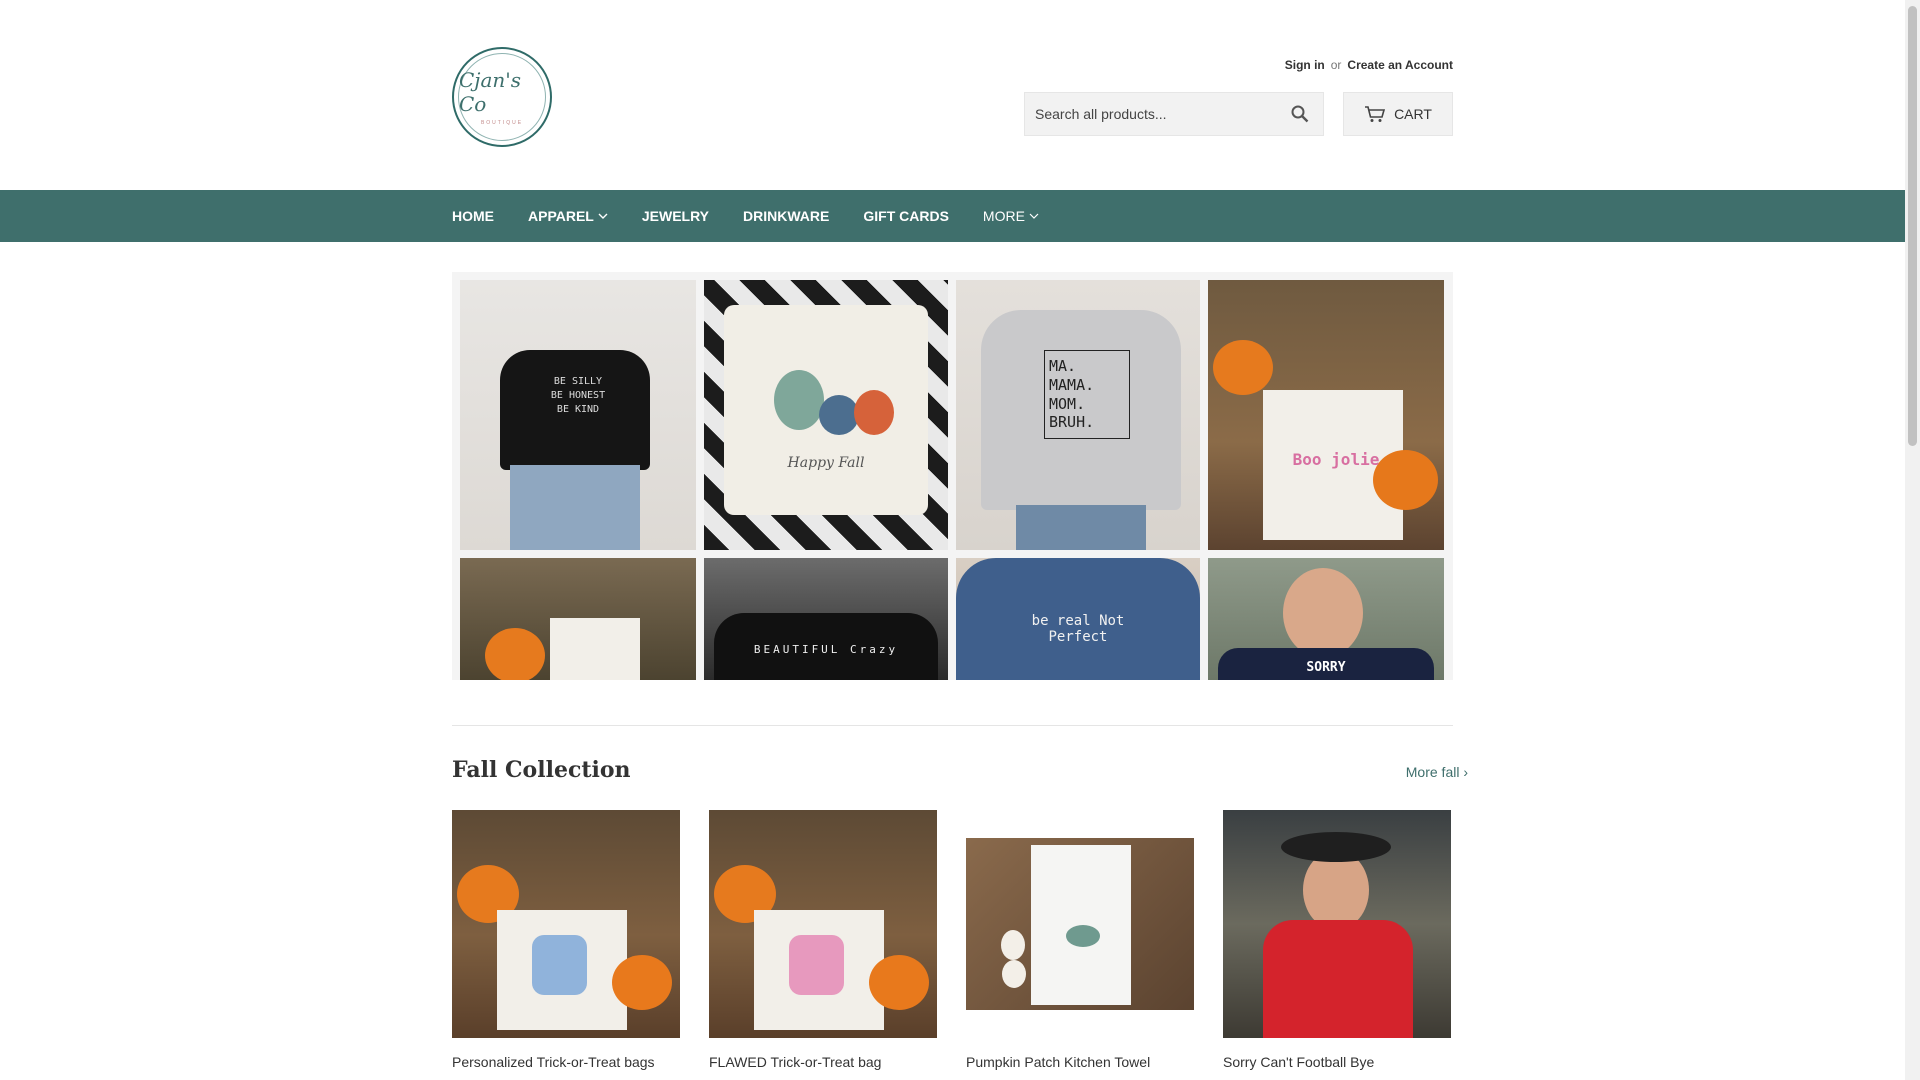 Image resolution: width=1920 pixels, height=1080 pixels. Describe the element at coordinates (561, 216) in the screenshot. I see `nav-label: APPAREL` at that location.